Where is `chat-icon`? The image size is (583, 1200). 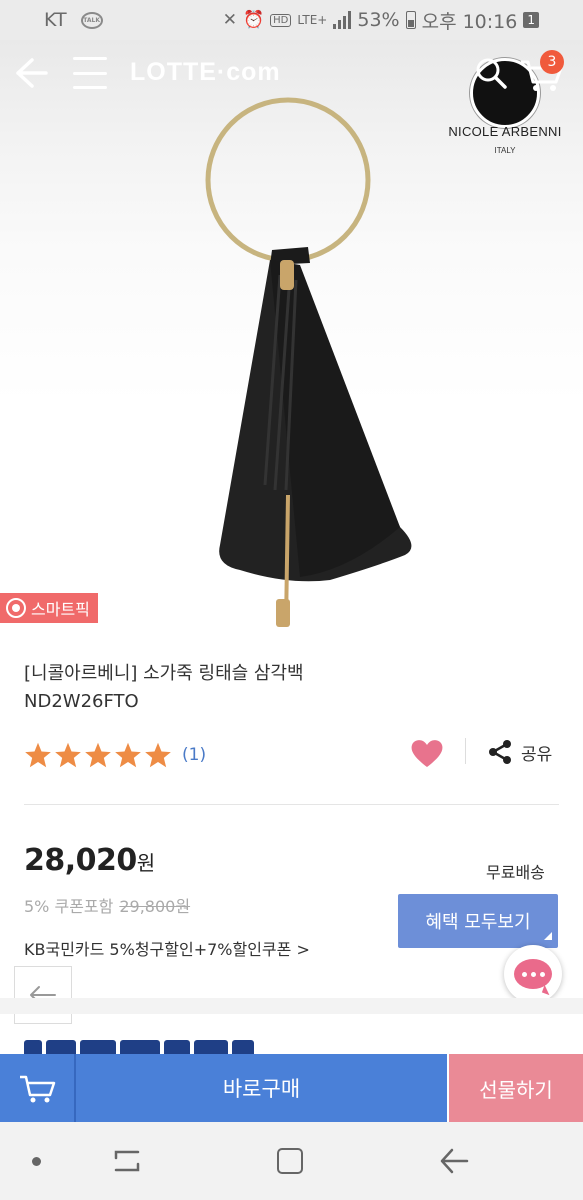
chat-icon is located at coordinates (533, 974).